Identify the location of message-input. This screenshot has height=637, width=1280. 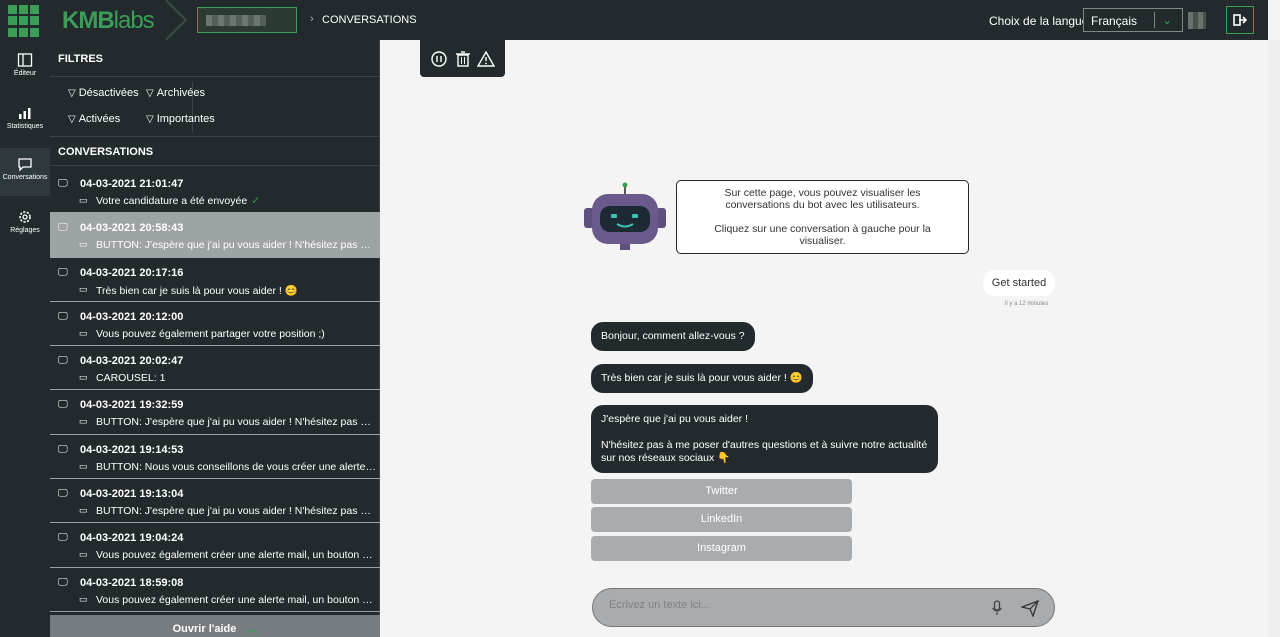
(789, 605).